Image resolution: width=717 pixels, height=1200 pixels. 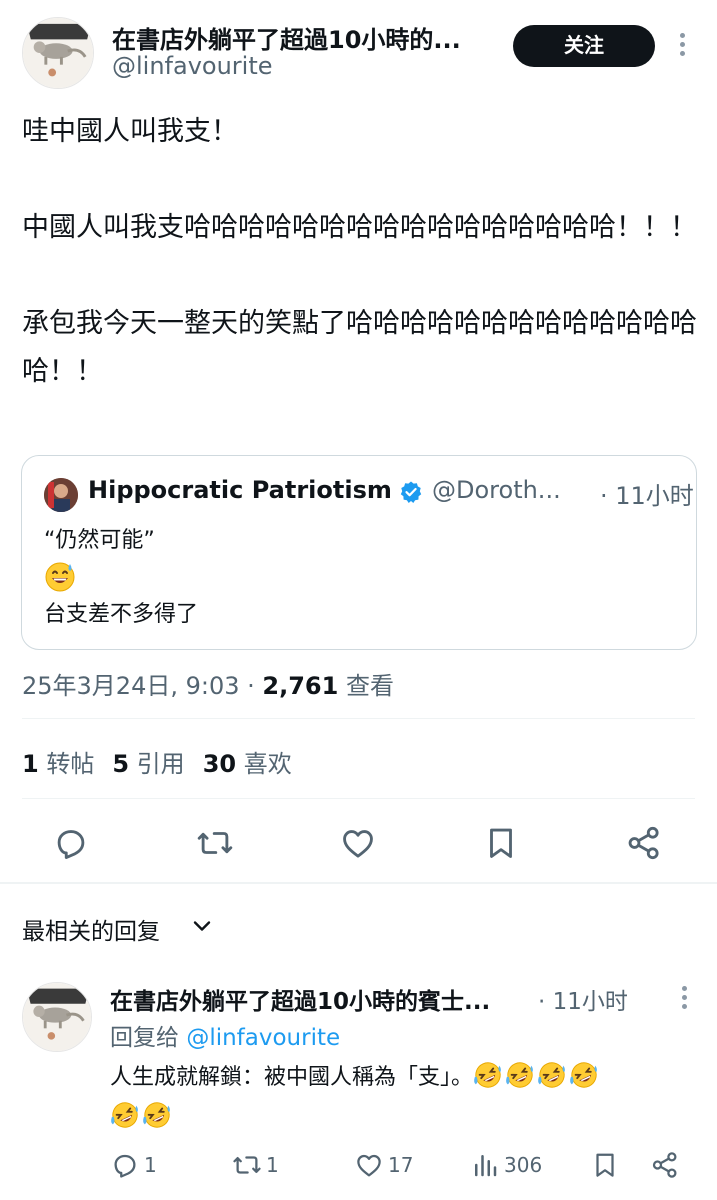 I want to click on reply-to-handle: @linfavourite, so click(x=263, y=1038).